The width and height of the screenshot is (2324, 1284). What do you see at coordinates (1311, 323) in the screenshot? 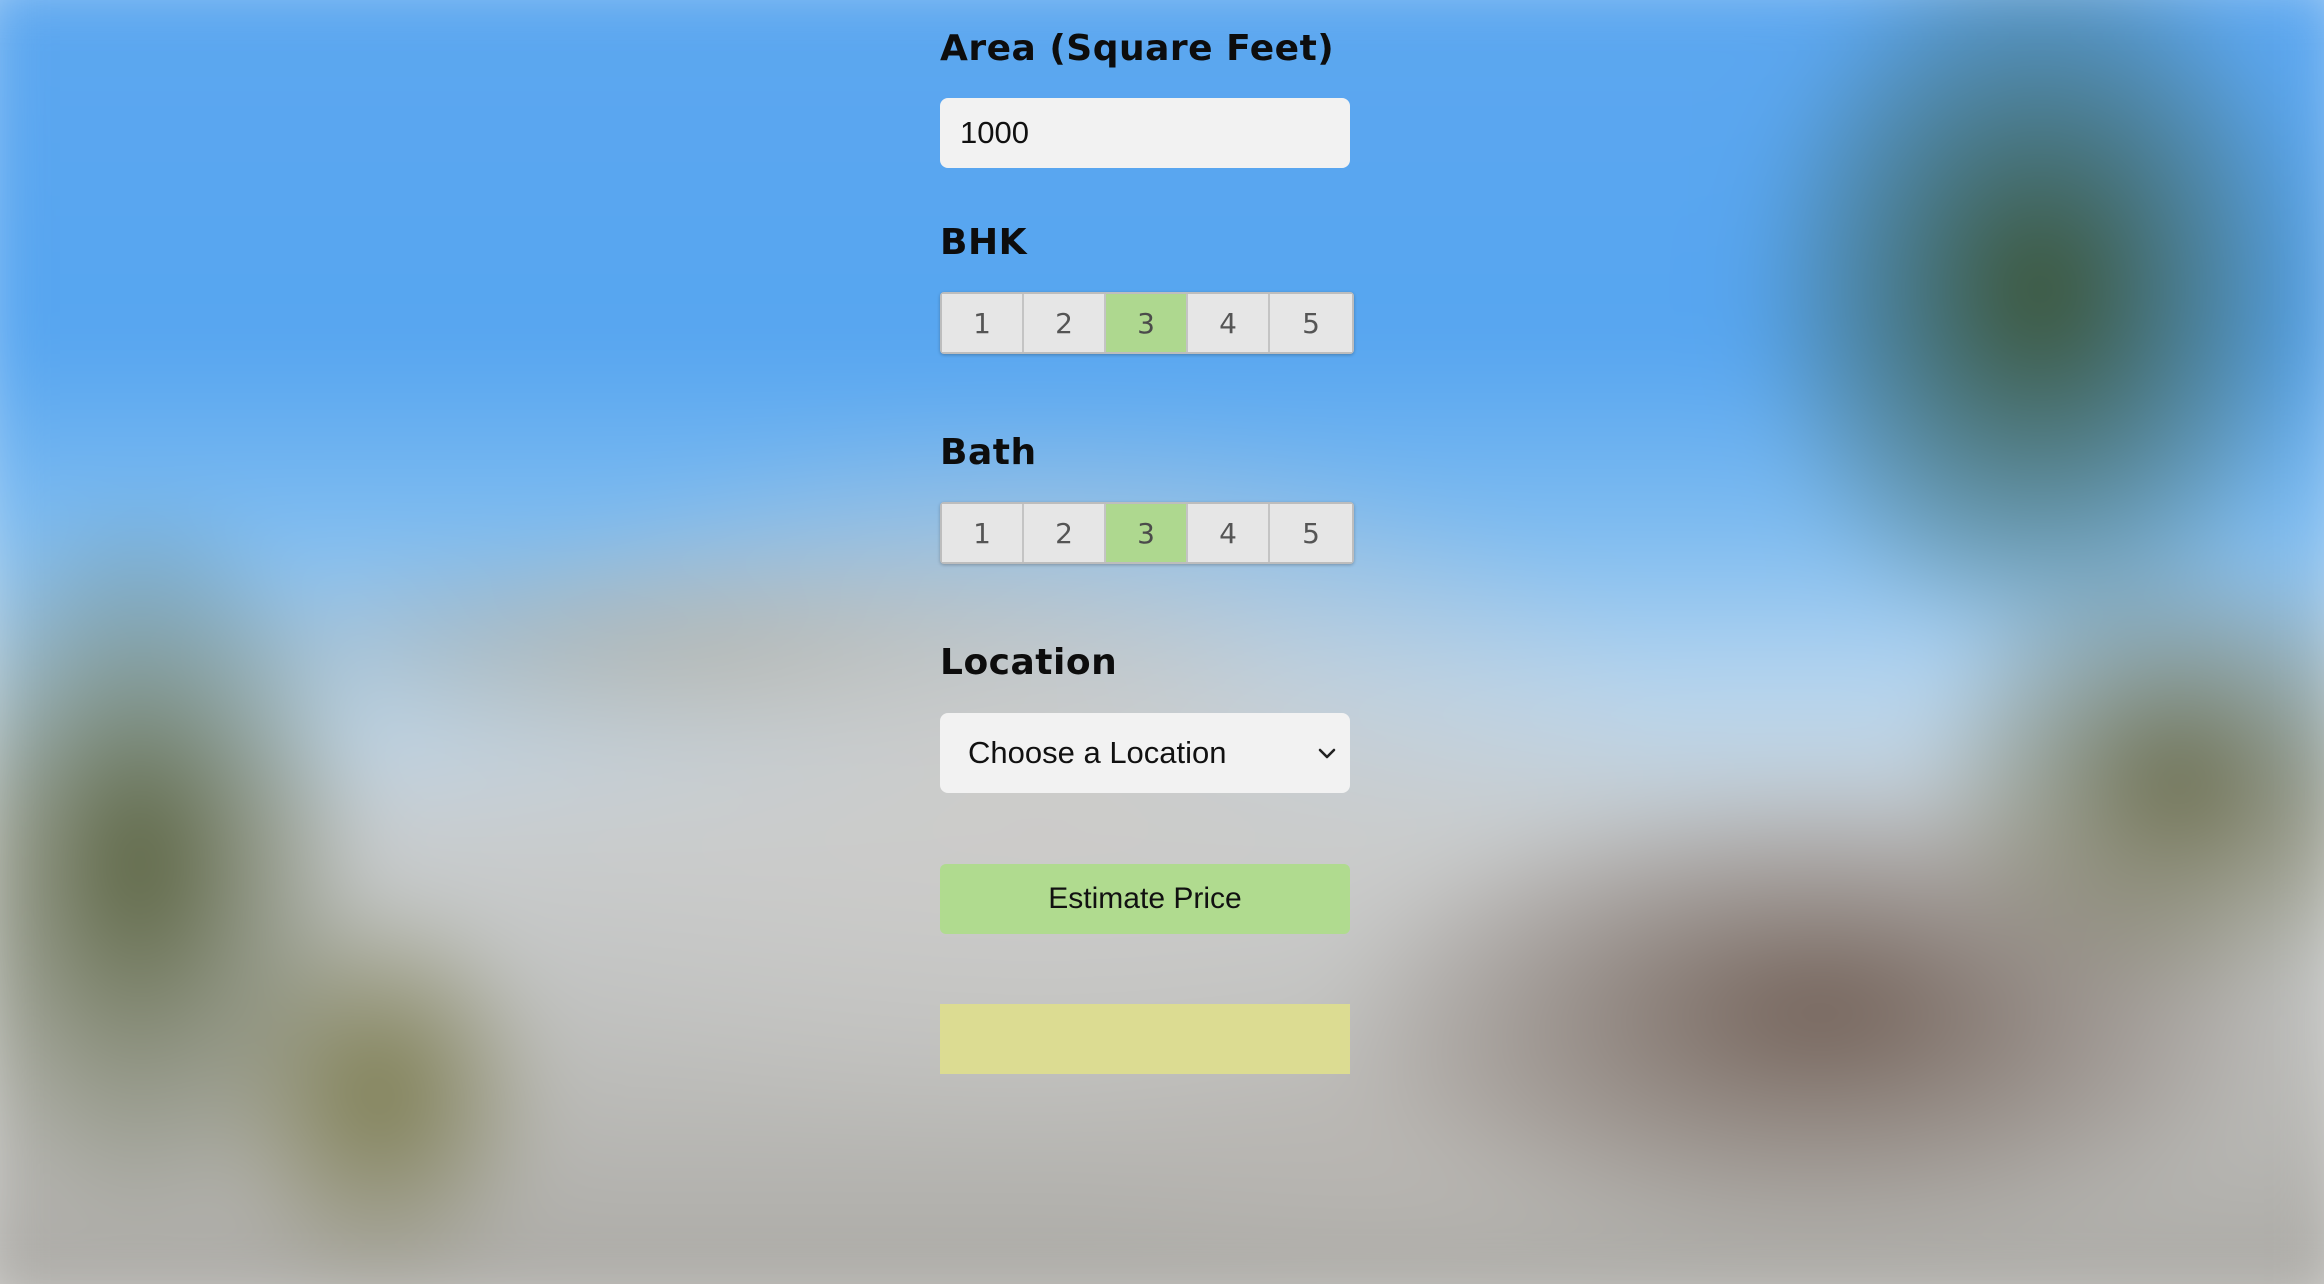
I see `bhk-option-5: 5` at bounding box center [1311, 323].